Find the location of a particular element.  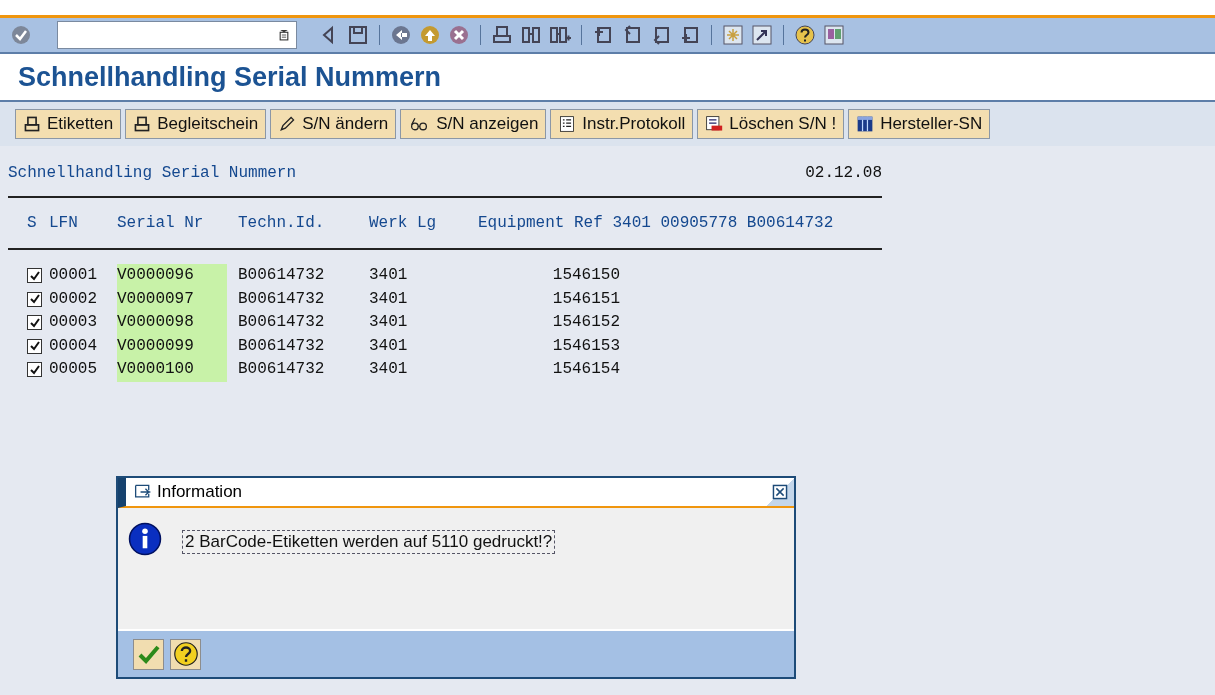

layout-icon is located at coordinates (834, 35).